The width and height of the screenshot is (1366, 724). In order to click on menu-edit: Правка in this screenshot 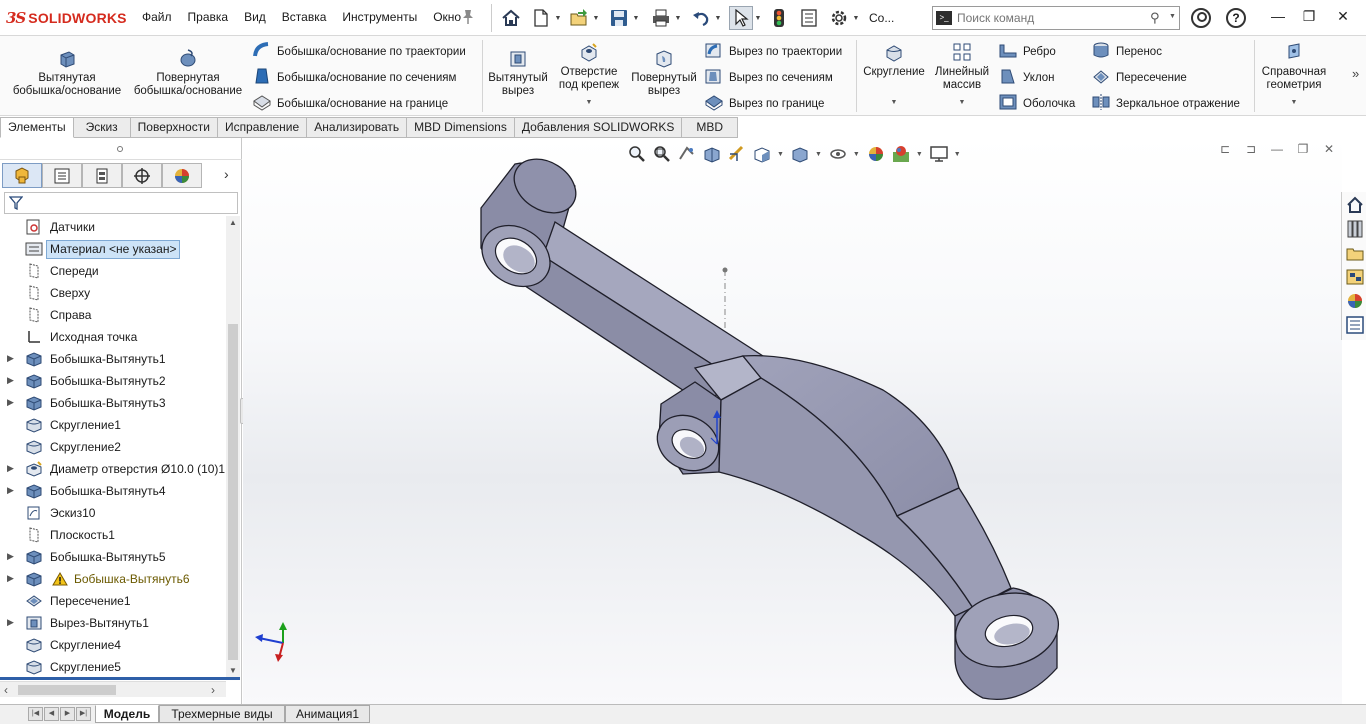, I will do `click(208, 17)`.